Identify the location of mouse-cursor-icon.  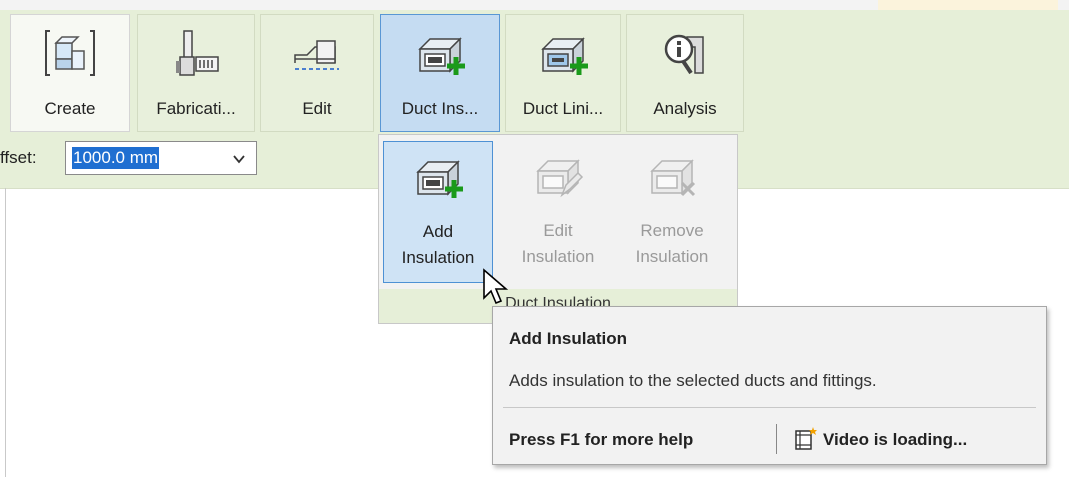
(495, 286).